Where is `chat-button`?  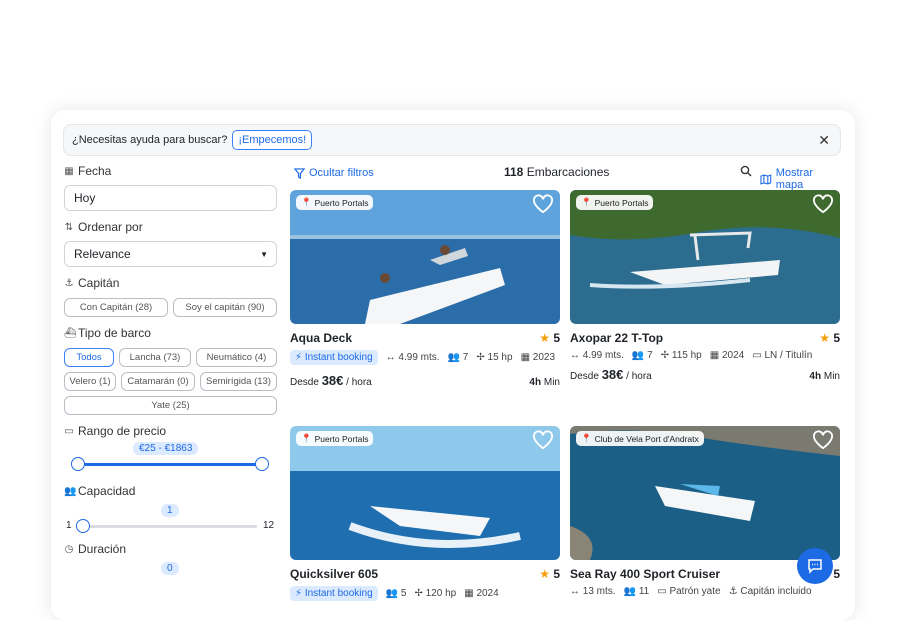
chat-button is located at coordinates (815, 566).